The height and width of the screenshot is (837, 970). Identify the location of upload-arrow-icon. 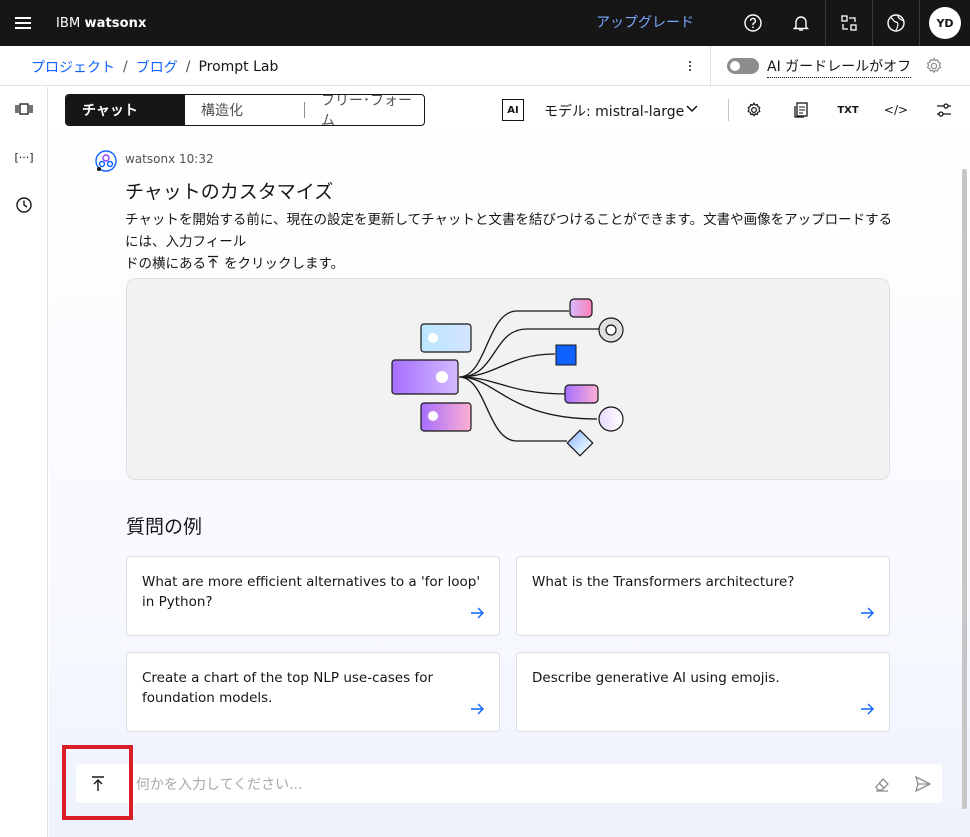
(215, 261).